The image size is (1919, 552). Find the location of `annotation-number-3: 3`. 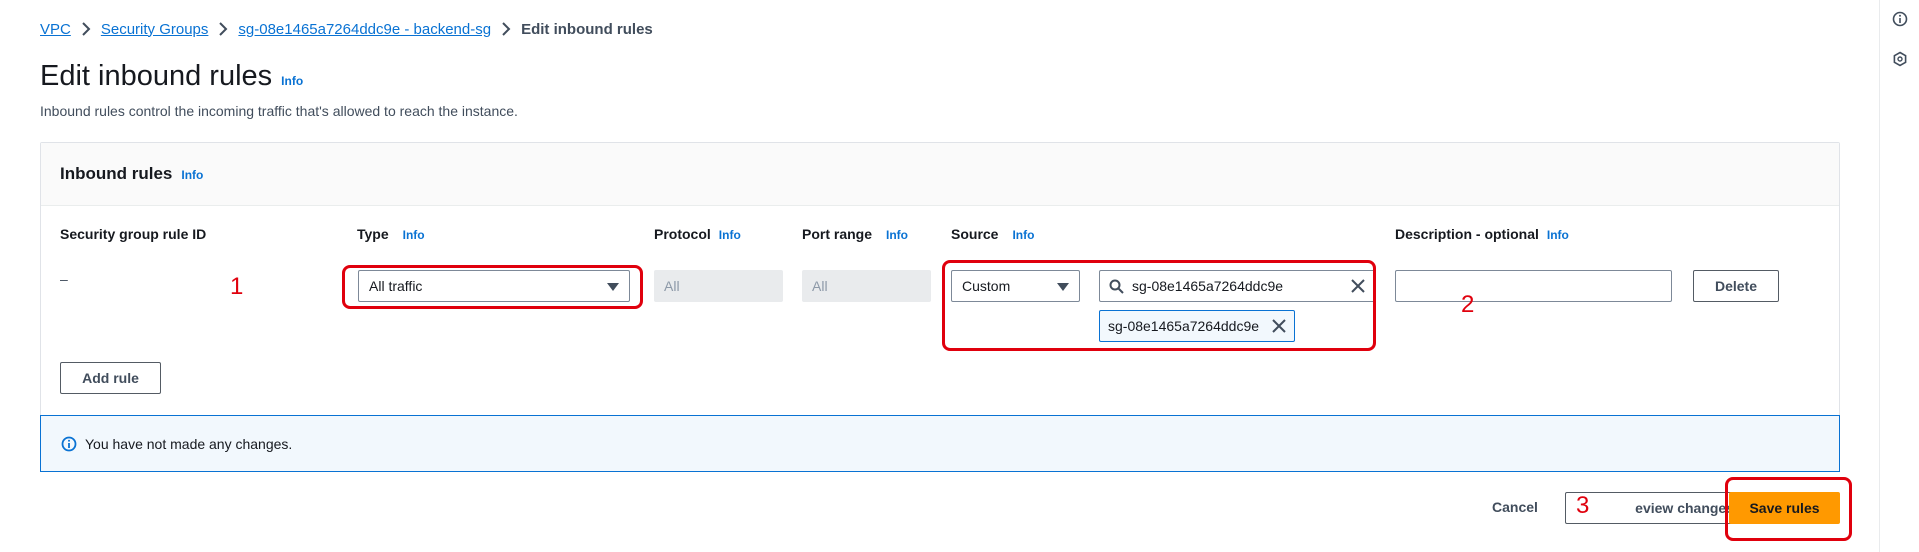

annotation-number-3: 3 is located at coordinates (1583, 505).